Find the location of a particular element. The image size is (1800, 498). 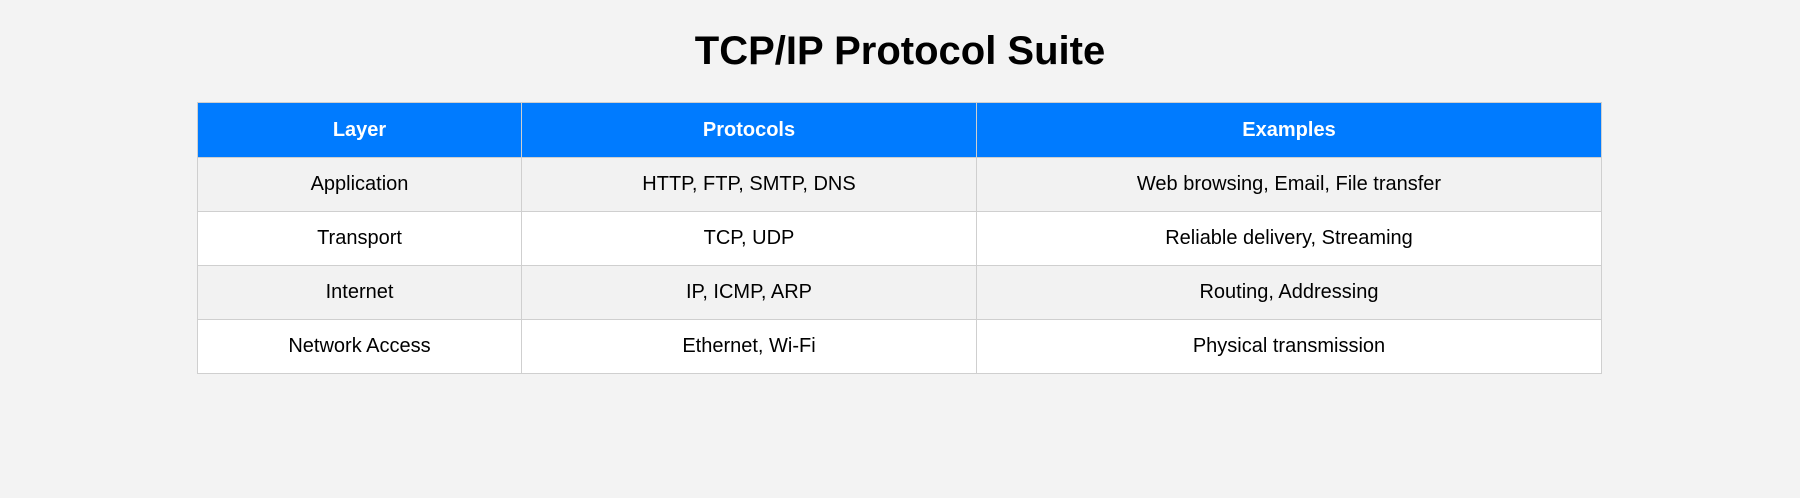

cell-examples: Physical transmission is located at coordinates (1289, 346).